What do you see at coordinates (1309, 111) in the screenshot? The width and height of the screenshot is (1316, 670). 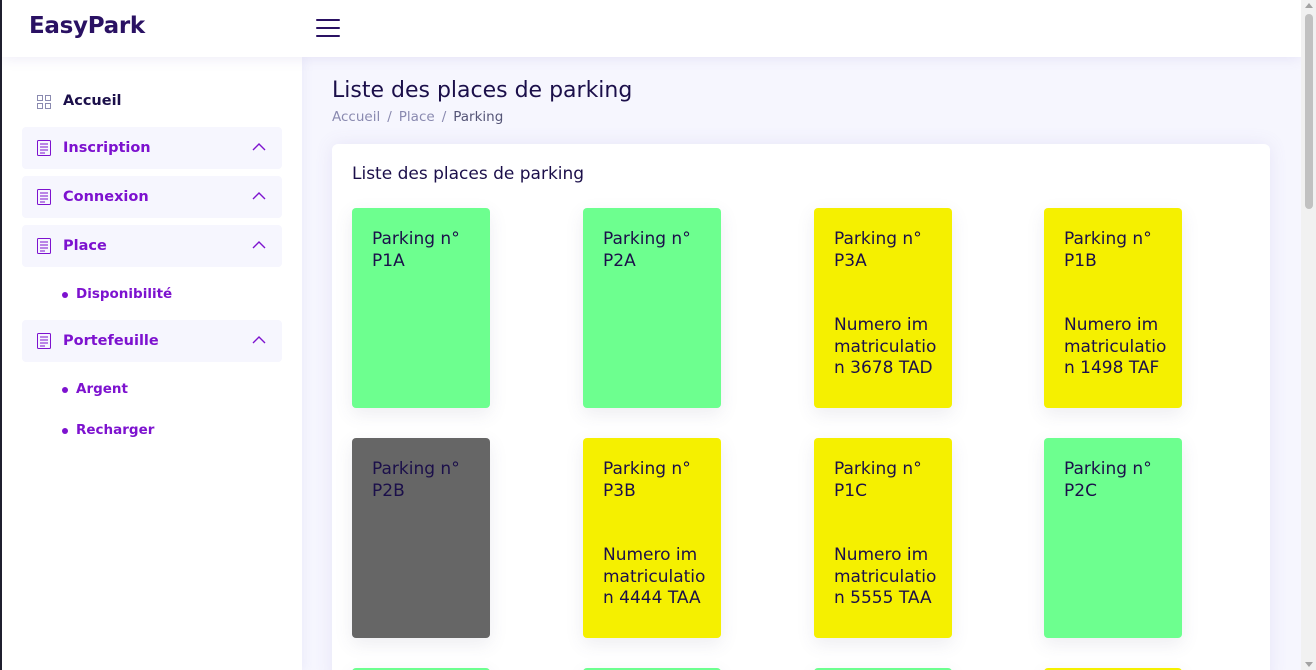 I see `scroll-thumb` at bounding box center [1309, 111].